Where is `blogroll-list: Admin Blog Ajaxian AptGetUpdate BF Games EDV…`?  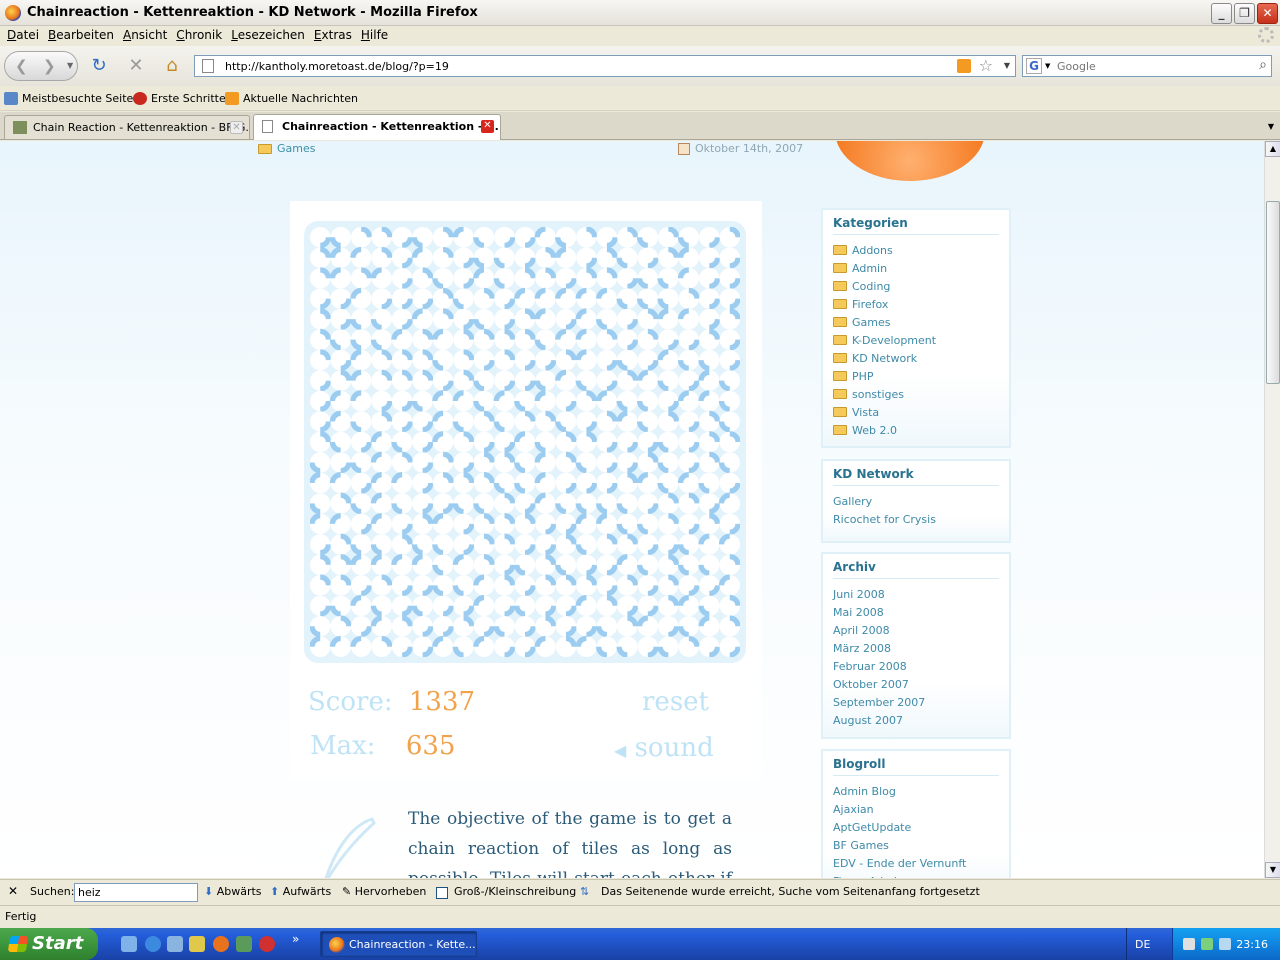
blogroll-list: Admin Blog Ajaxian AptGetUpdate BF Games EDV… is located at coordinates (916, 827).